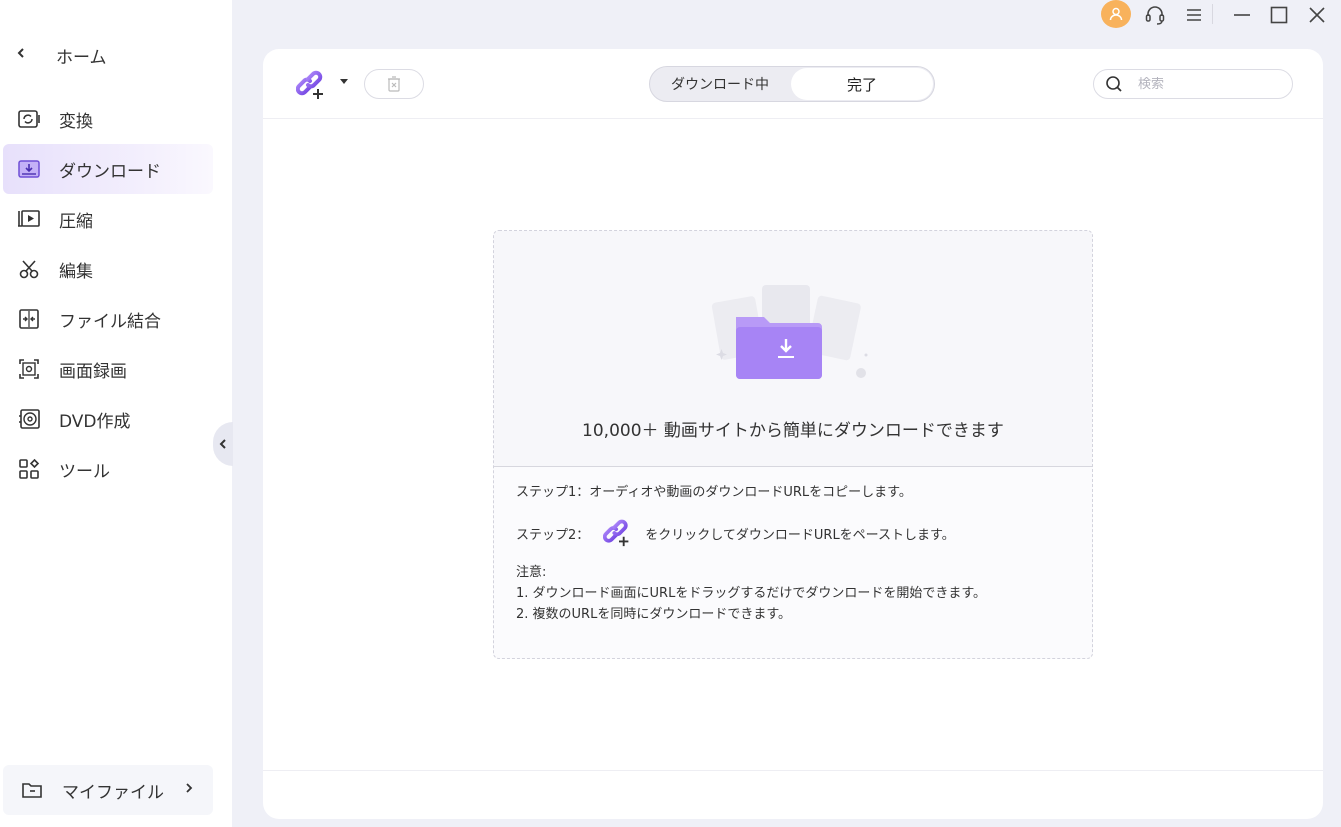 This screenshot has height=827, width=1341. Describe the element at coordinates (751, 593) in the screenshot. I see `note-item-1: 1. ダウンロード画面にURLをドラッグするだけでダウンロードを開始できます。` at that location.